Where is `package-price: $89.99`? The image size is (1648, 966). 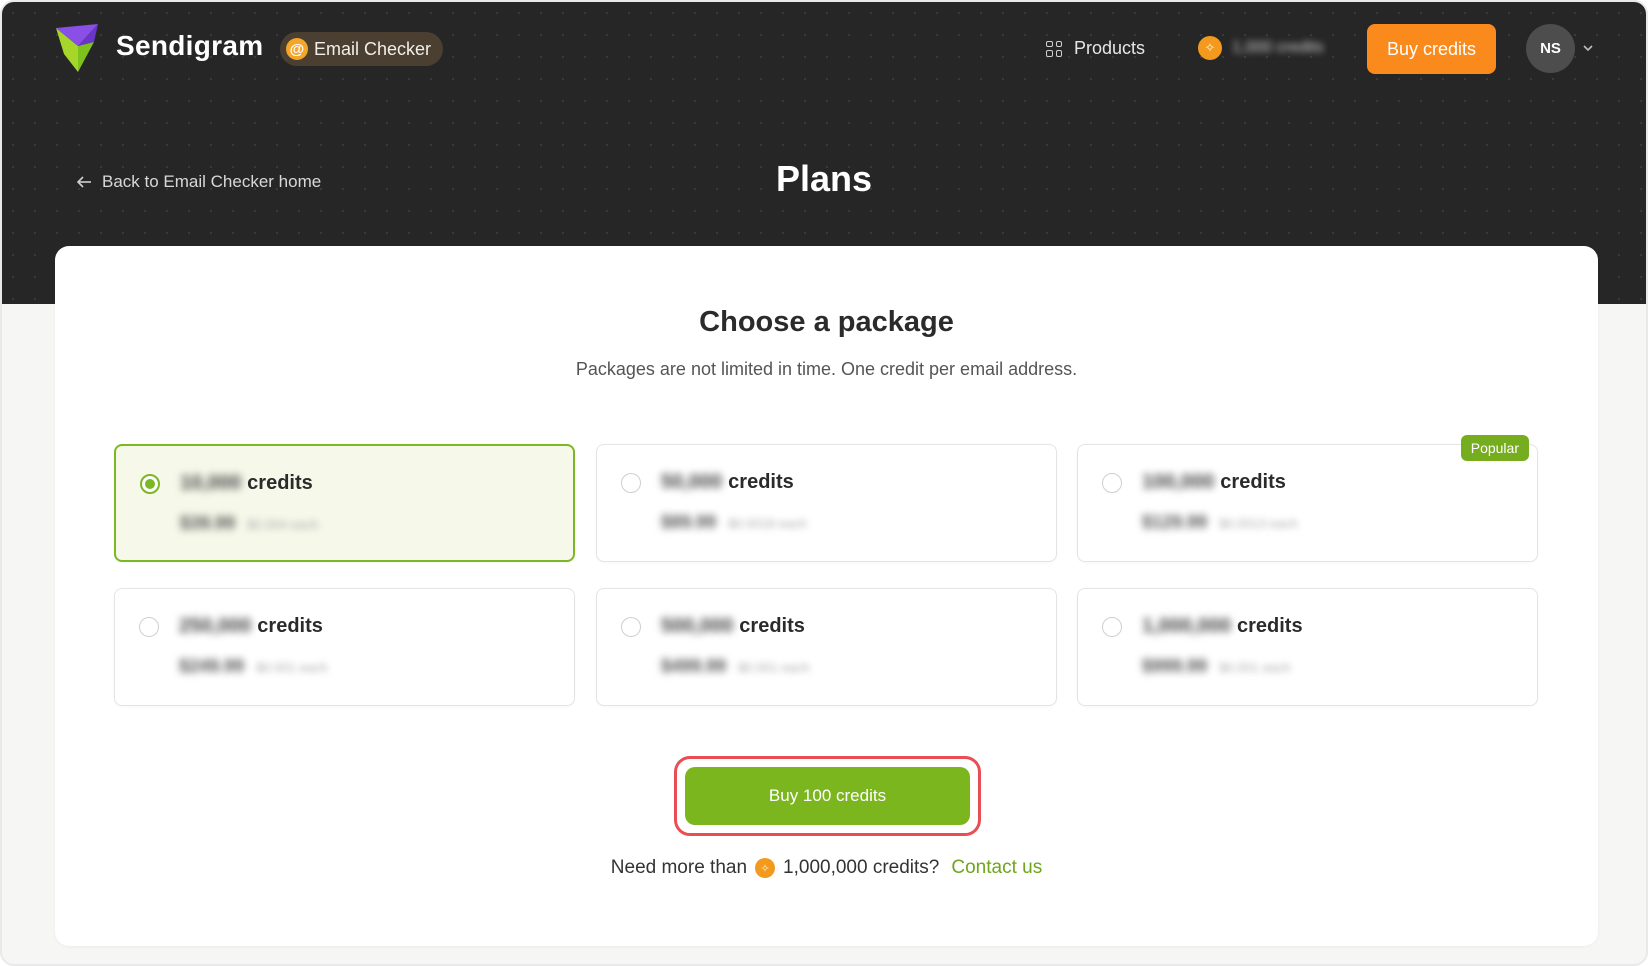 package-price: $89.99 is located at coordinates (689, 522).